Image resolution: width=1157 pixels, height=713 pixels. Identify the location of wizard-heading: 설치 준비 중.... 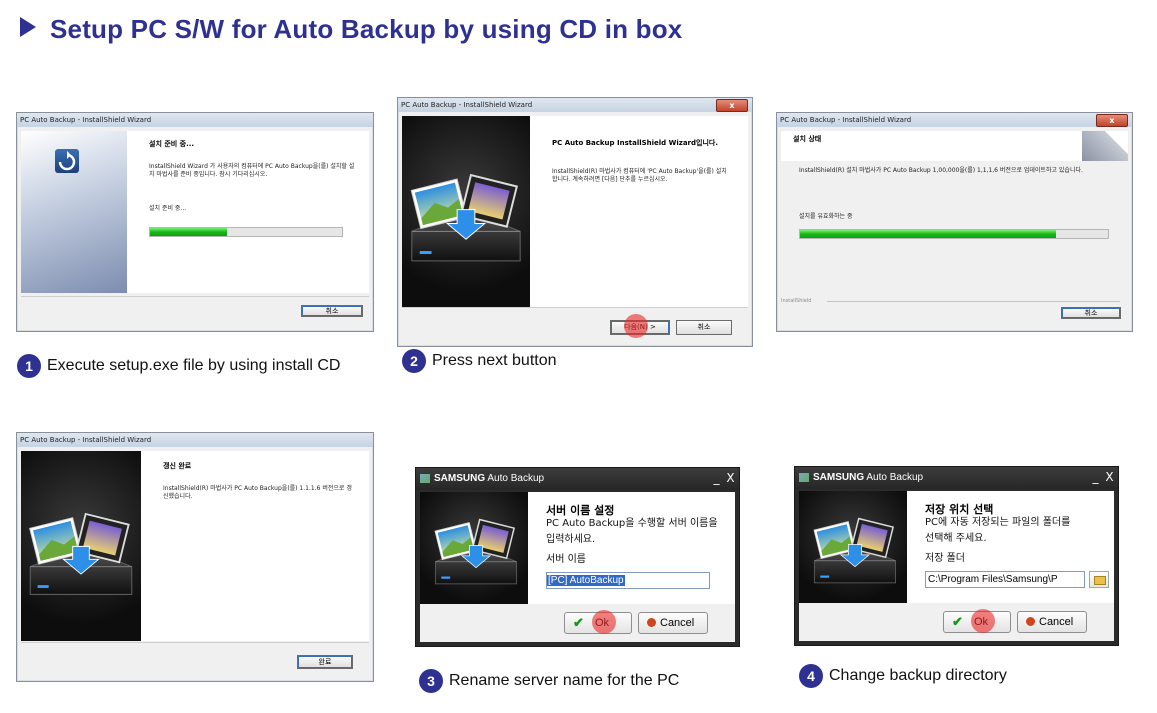
(172, 144).